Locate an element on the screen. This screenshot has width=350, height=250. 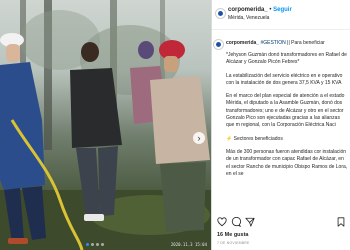
save-bookmark-icon is located at coordinates (341, 222).